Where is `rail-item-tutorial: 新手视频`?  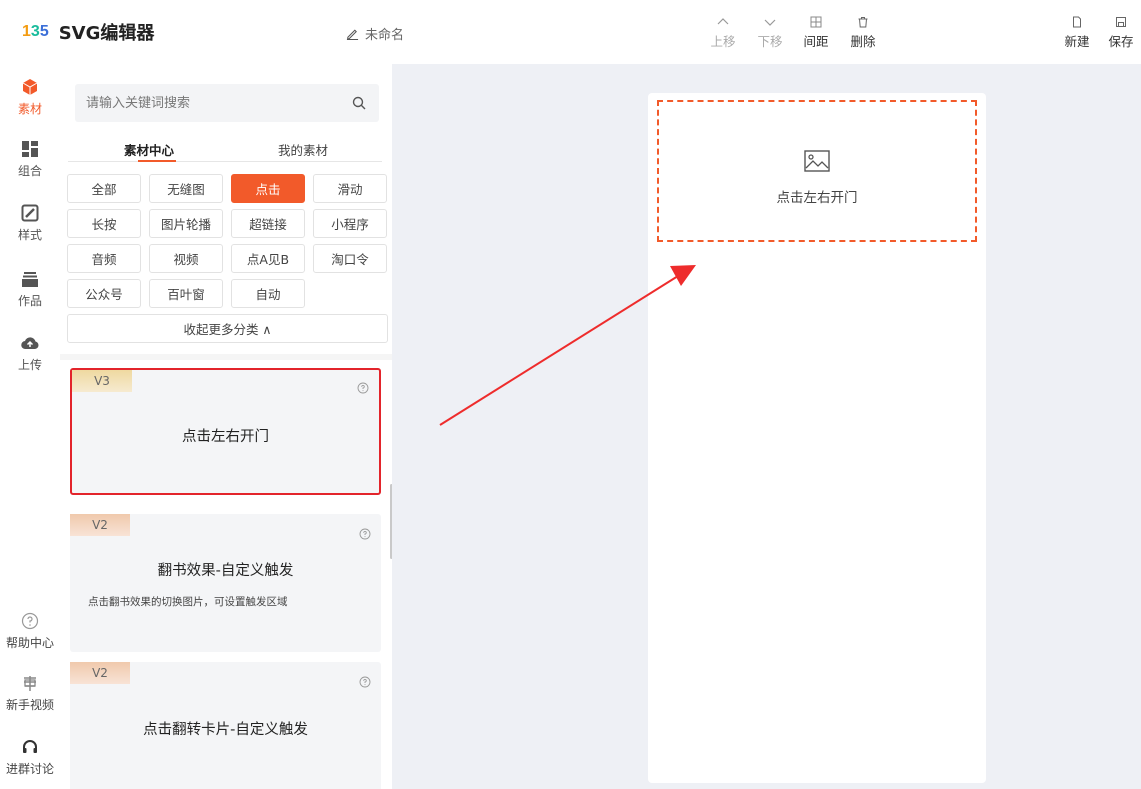 rail-item-tutorial: 新手视频 is located at coordinates (30, 693).